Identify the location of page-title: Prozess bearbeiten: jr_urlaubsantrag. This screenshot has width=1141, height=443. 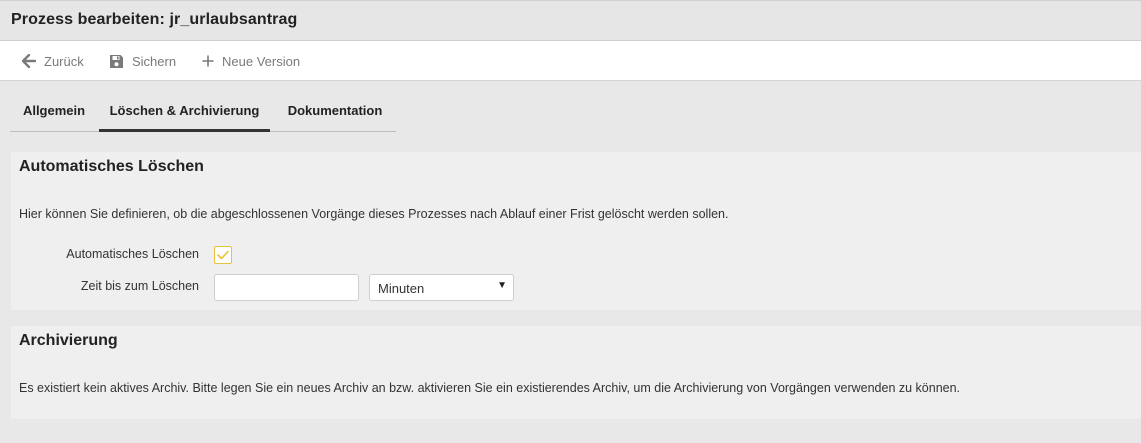
(154, 19).